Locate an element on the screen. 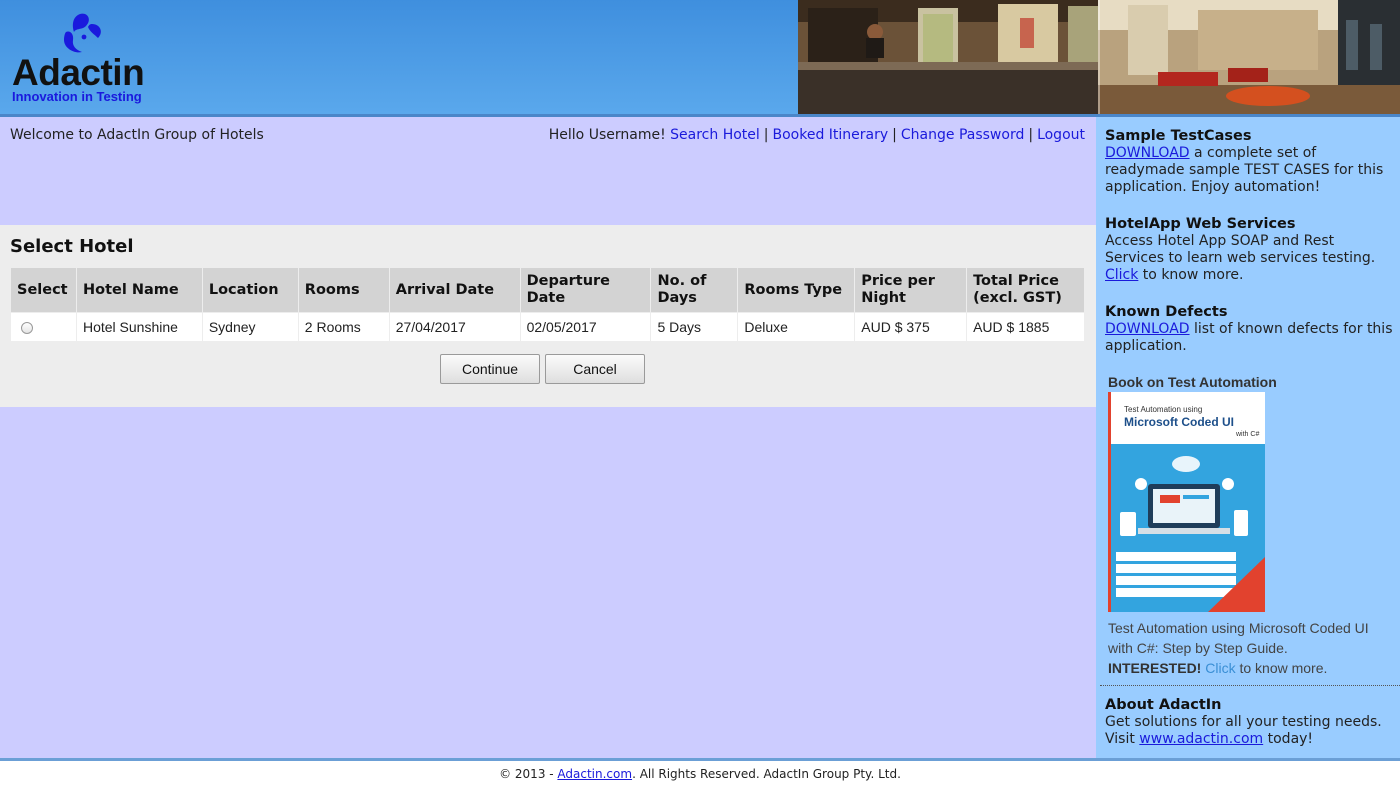  logo-tagline: Innovation in Testing is located at coordinates (77, 96).